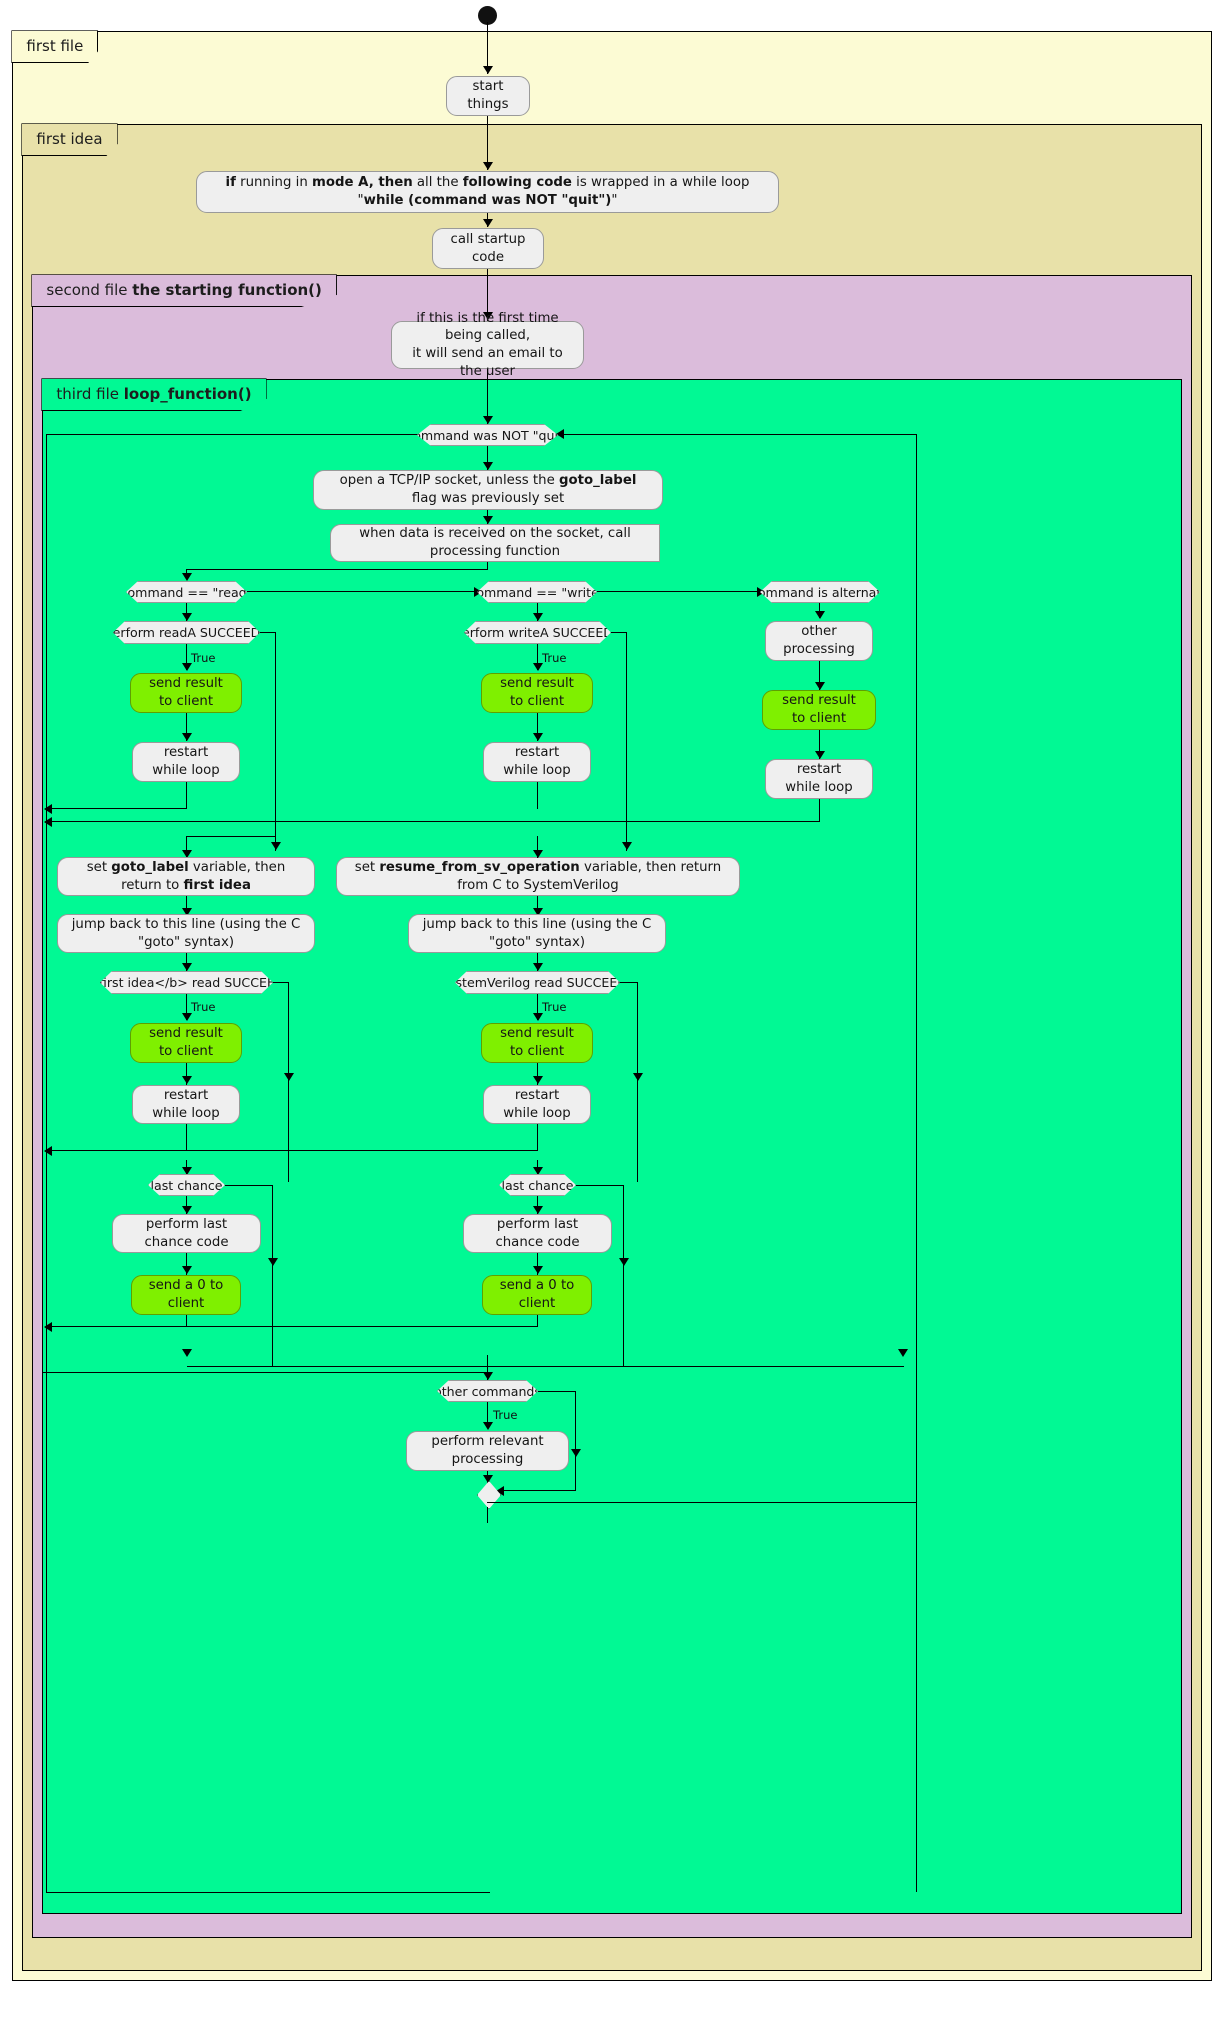  I want to click on decision-command-not-quit: command was NOT "quit", so click(487, 435).